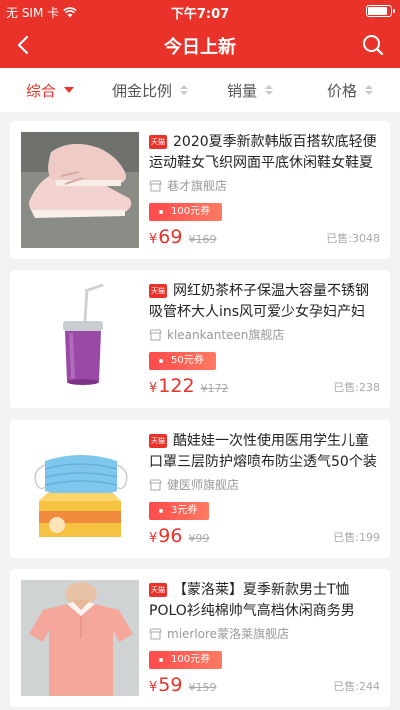 This screenshot has height=710, width=400. I want to click on shop-row: mierlore蒙洛莱旗舰店, so click(264, 633).